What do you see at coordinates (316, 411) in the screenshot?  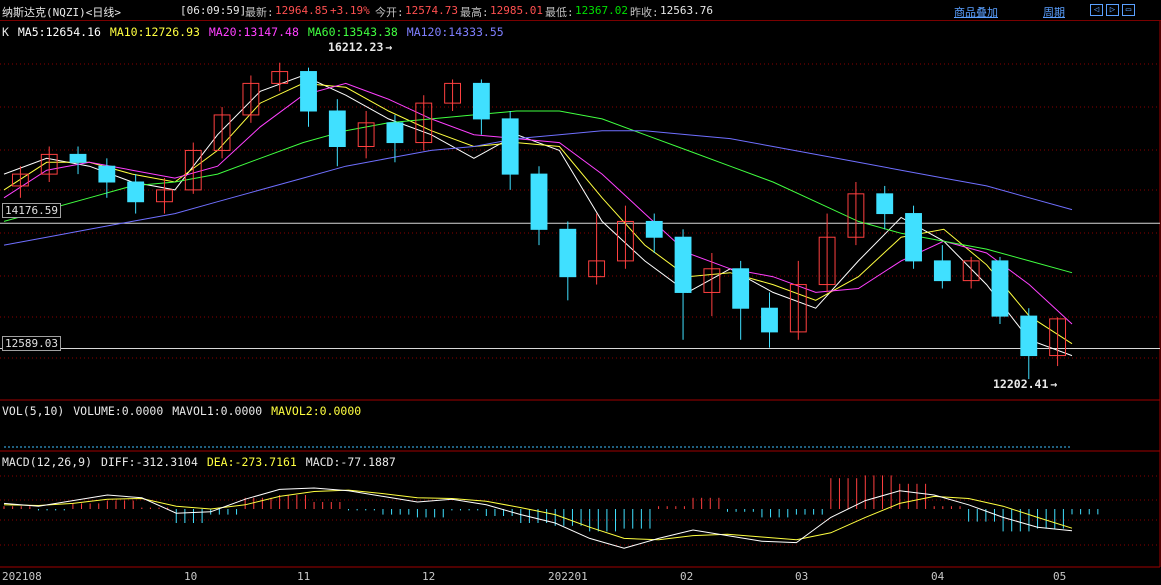 I see `vol-legend-mavol2: MAVOL2:0.0000` at bounding box center [316, 411].